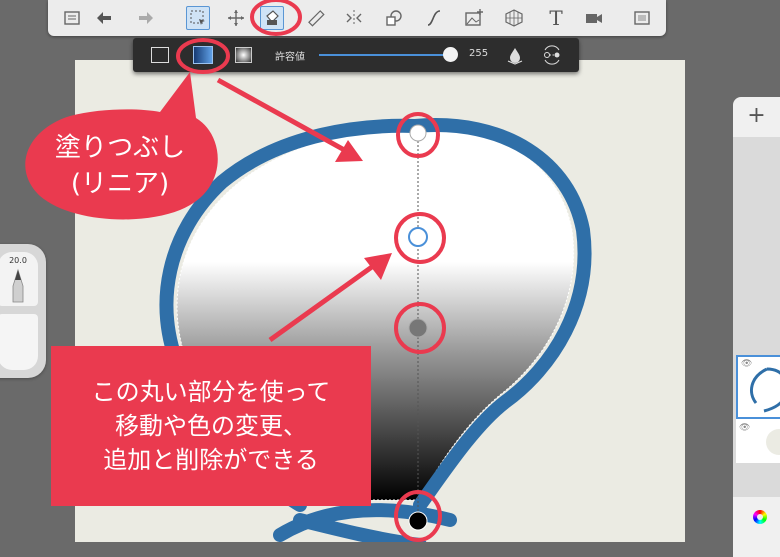  I want to click on highlight-ring-linear-mode, so click(203, 56).